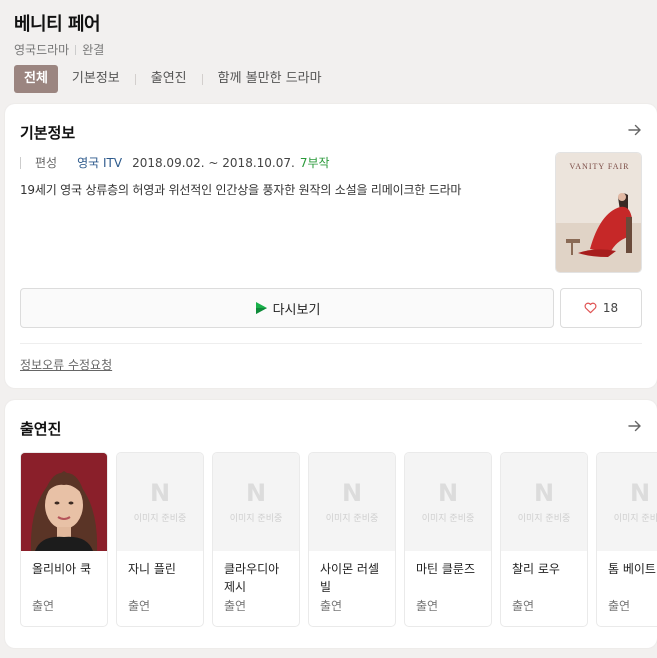 This screenshot has height=658, width=657. I want to click on cast-member: N 이미지 준비중 자니 플린 출연, so click(160, 539).